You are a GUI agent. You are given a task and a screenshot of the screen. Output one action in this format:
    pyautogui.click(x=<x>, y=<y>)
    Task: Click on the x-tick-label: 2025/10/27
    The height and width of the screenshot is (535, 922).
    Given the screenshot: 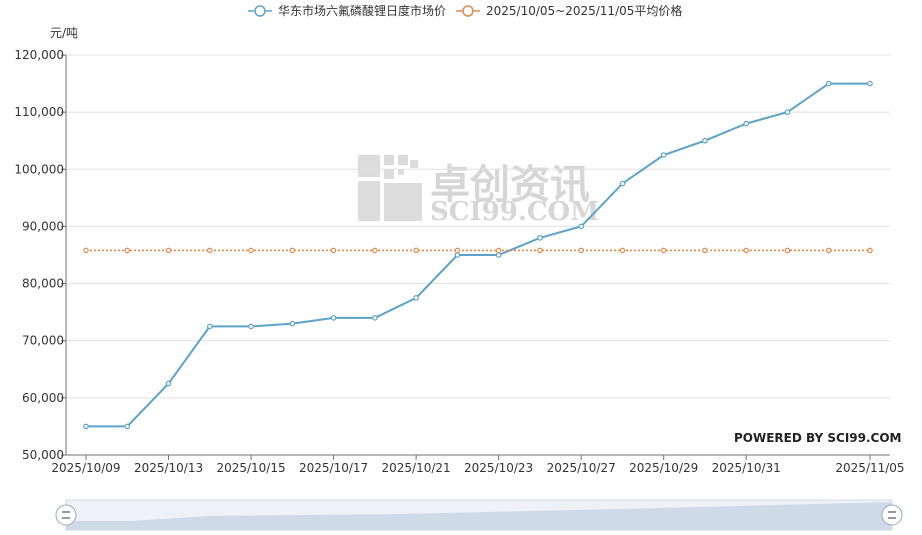 What is the action you would take?
    pyautogui.click(x=581, y=468)
    